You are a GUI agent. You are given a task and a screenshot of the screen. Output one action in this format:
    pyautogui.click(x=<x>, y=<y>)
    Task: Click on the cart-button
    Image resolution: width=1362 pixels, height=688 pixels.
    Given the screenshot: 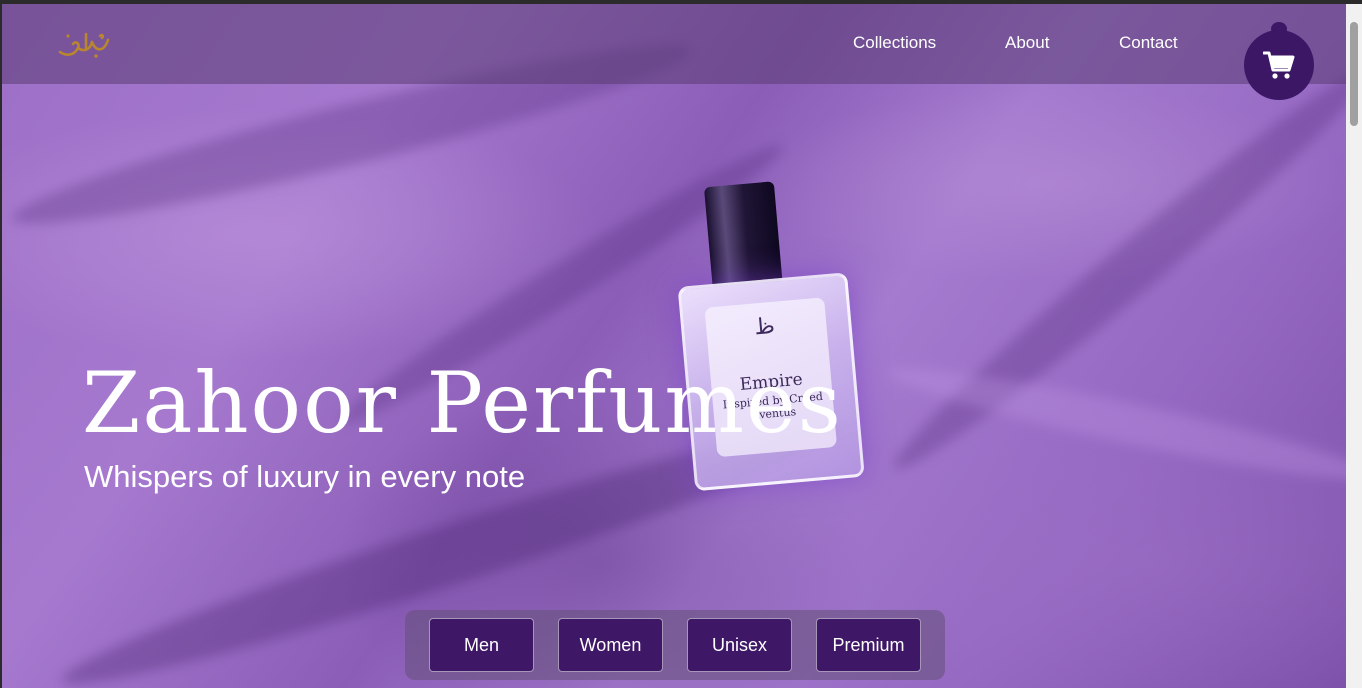 What is the action you would take?
    pyautogui.click(x=1279, y=65)
    